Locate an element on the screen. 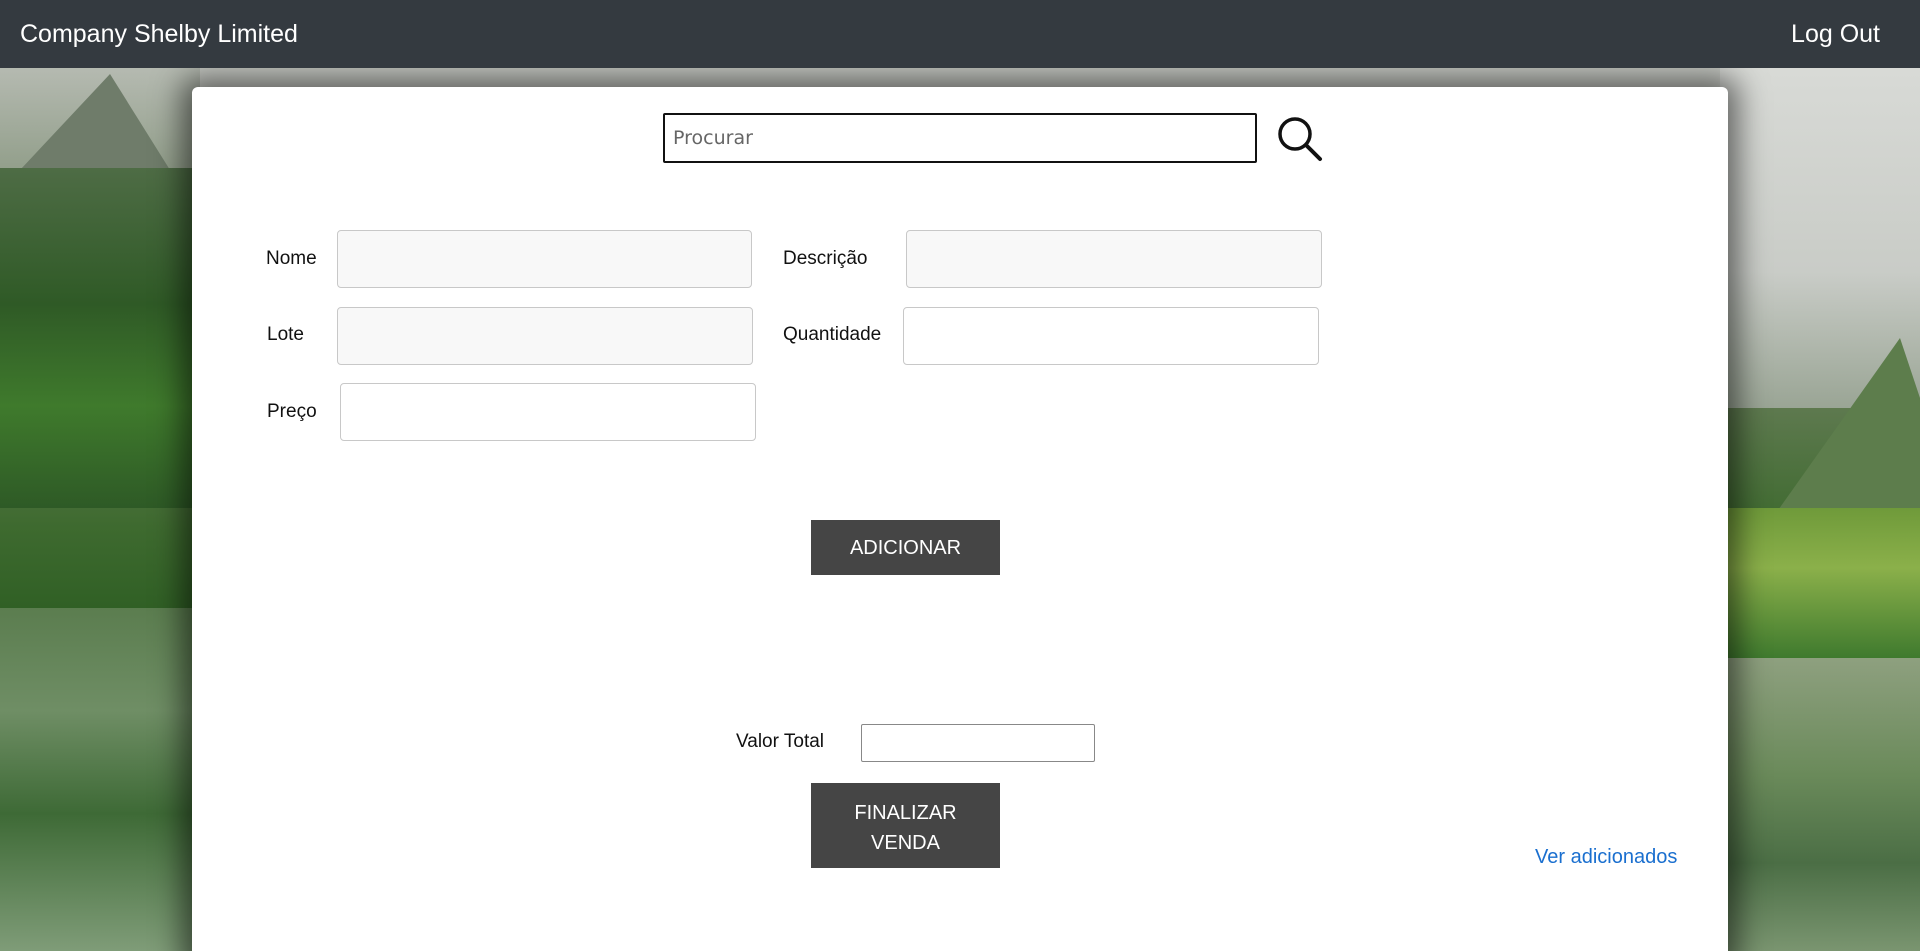 The width and height of the screenshot is (1920, 951). quantidade-label: Quantidade is located at coordinates (832, 334).